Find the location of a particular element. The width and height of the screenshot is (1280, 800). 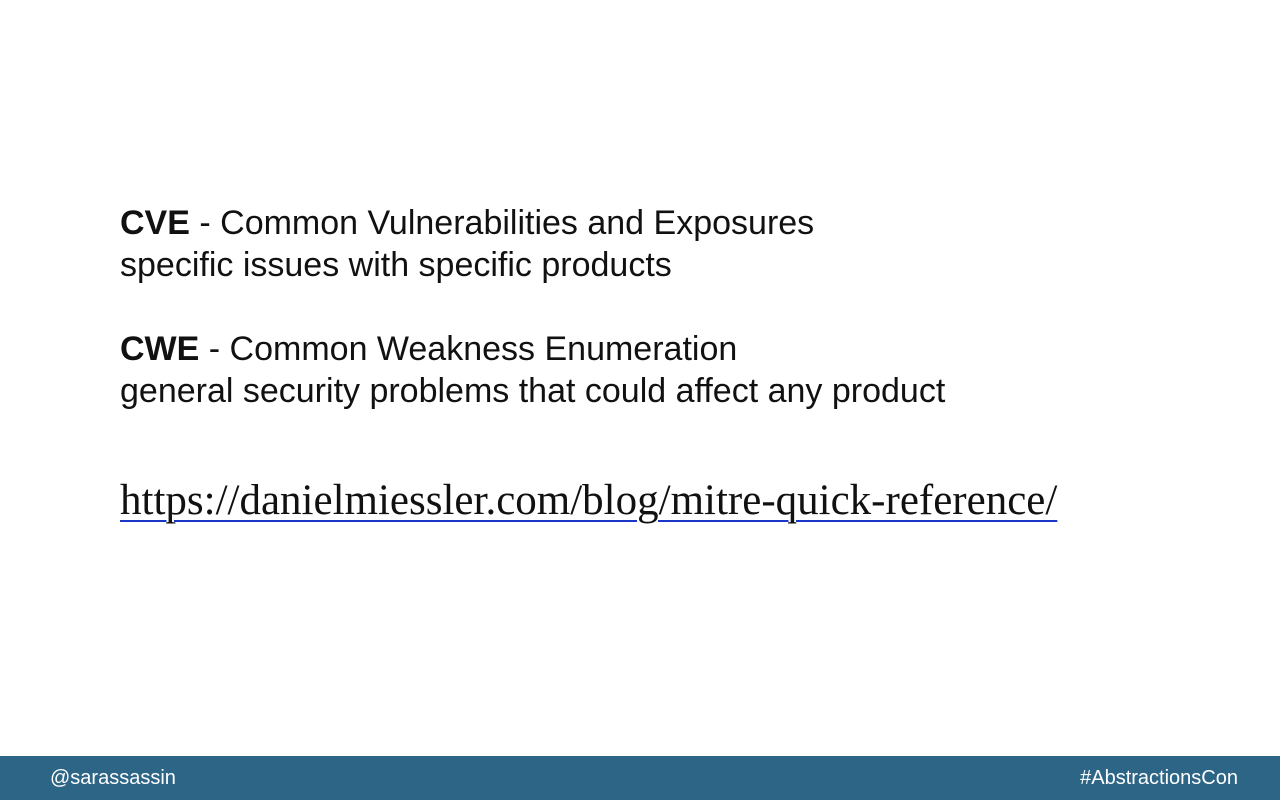

cwe-abbreviation: CWE is located at coordinates (160, 349).